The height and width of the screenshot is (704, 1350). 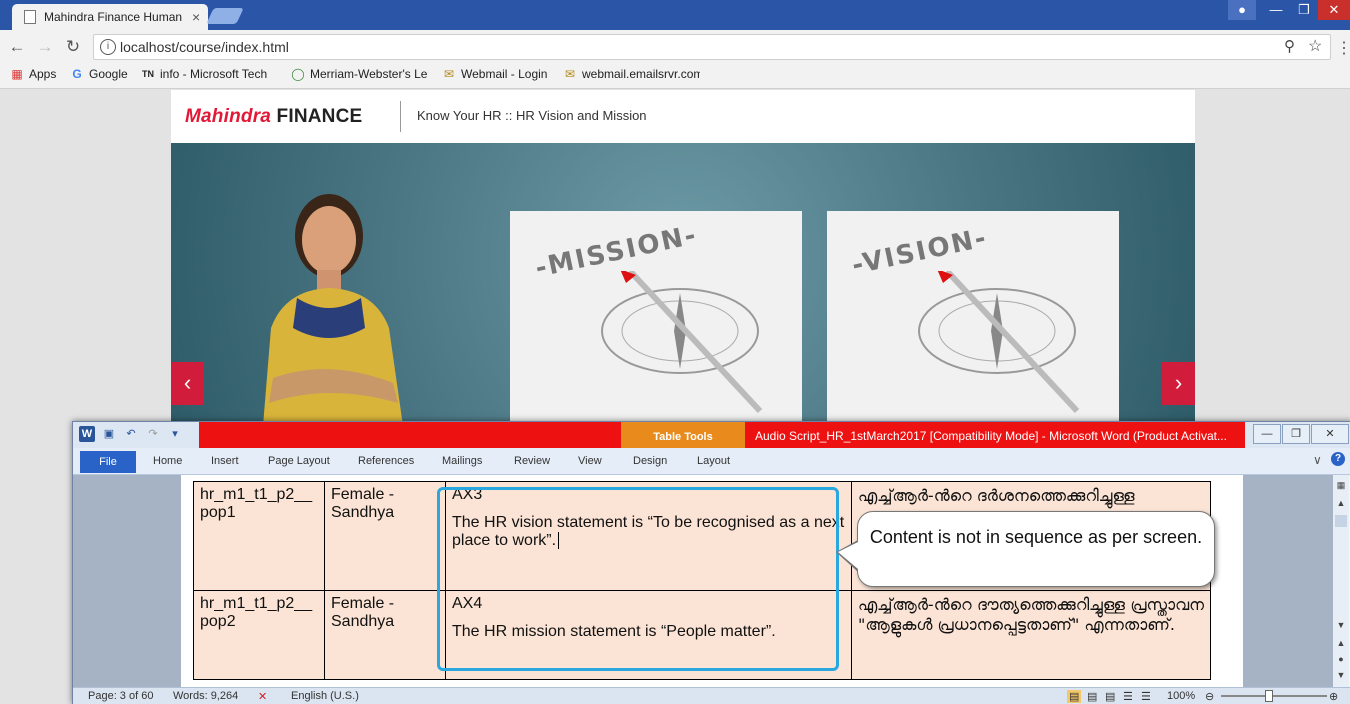 I want to click on tab-references: References, so click(x=386, y=461).